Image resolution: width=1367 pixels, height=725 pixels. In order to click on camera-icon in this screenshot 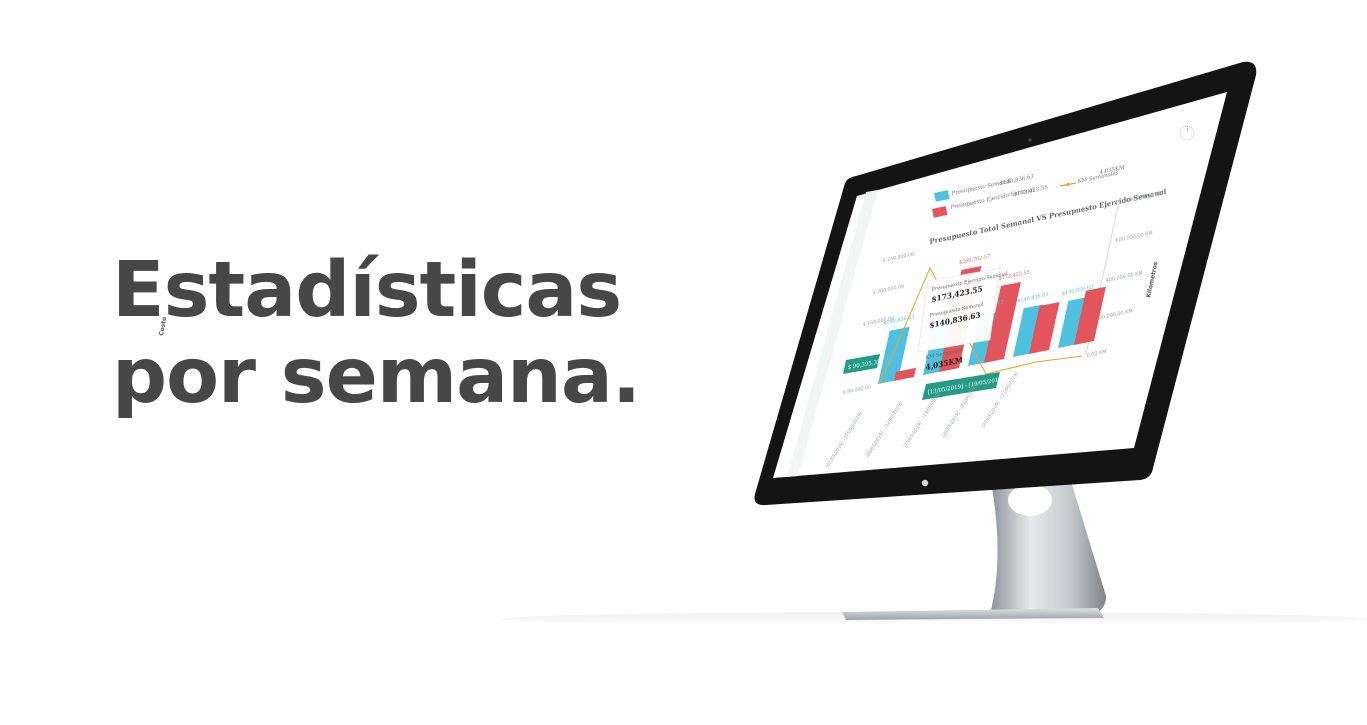, I will do `click(1030, 140)`.